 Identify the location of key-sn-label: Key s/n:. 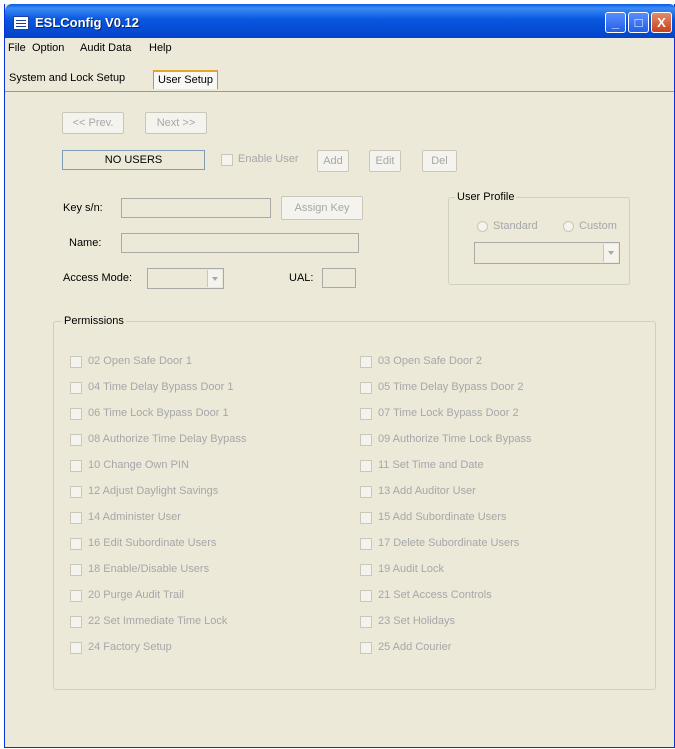
(83, 208).